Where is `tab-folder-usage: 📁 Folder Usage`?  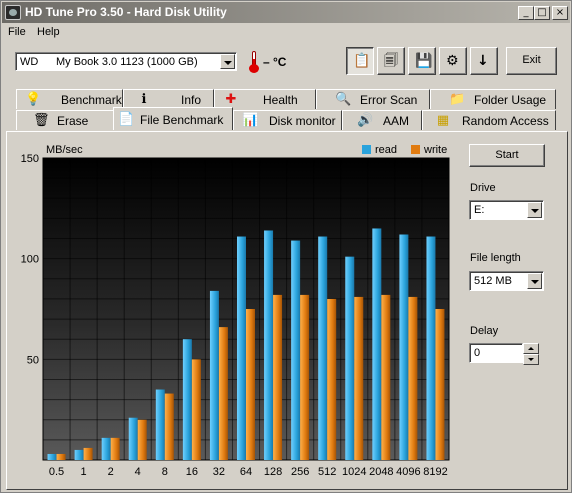
tab-folder-usage: 📁 Folder Usage is located at coordinates (493, 99).